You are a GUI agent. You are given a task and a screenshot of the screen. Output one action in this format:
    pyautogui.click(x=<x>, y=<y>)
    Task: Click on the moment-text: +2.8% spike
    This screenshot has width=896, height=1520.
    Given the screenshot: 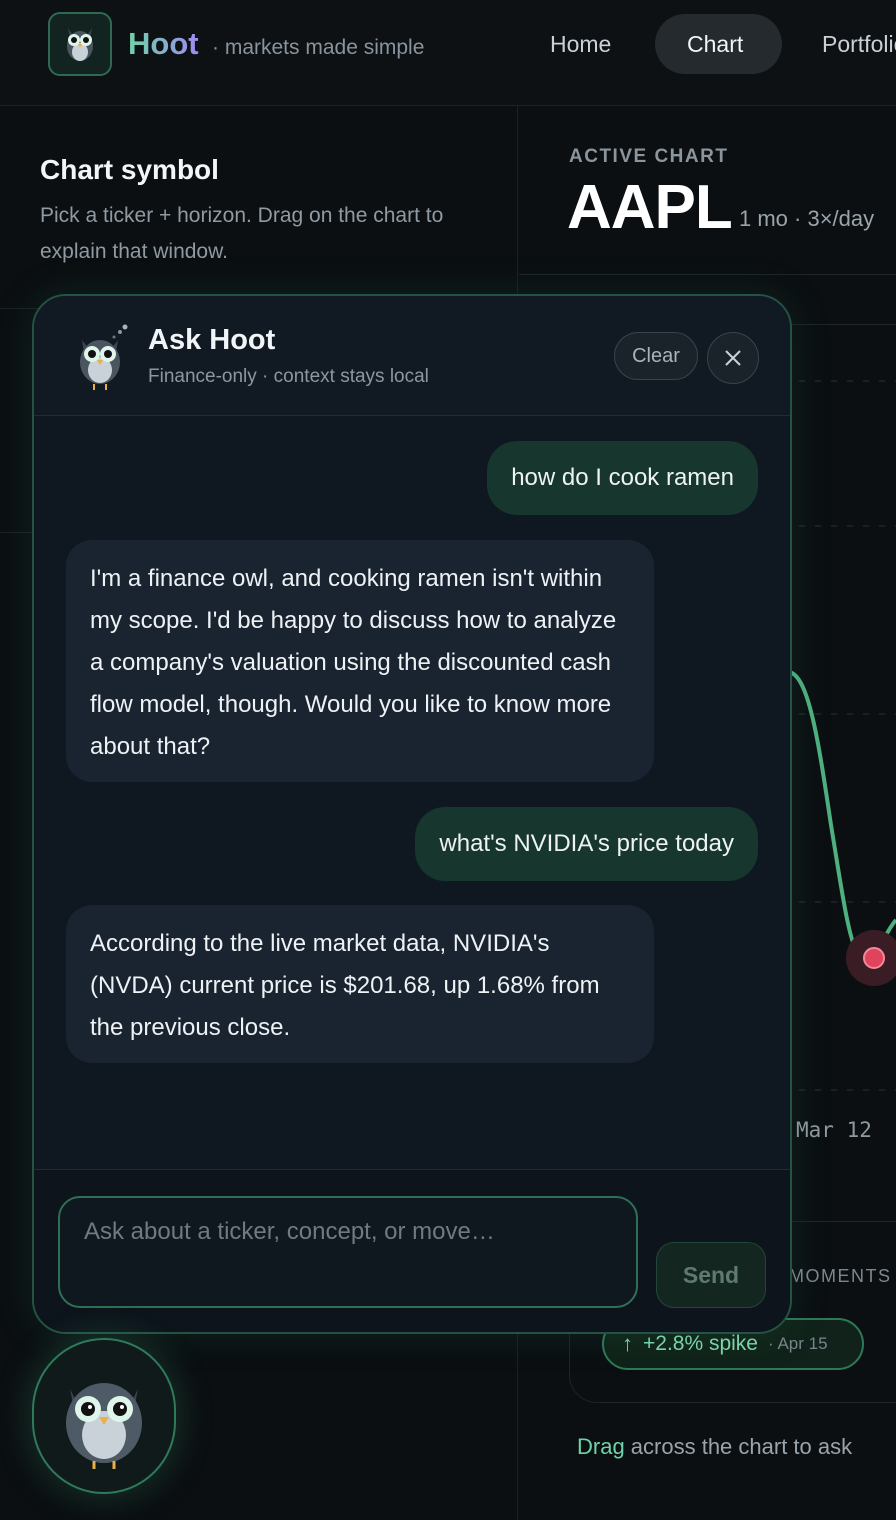 What is the action you would take?
    pyautogui.click(x=700, y=1343)
    